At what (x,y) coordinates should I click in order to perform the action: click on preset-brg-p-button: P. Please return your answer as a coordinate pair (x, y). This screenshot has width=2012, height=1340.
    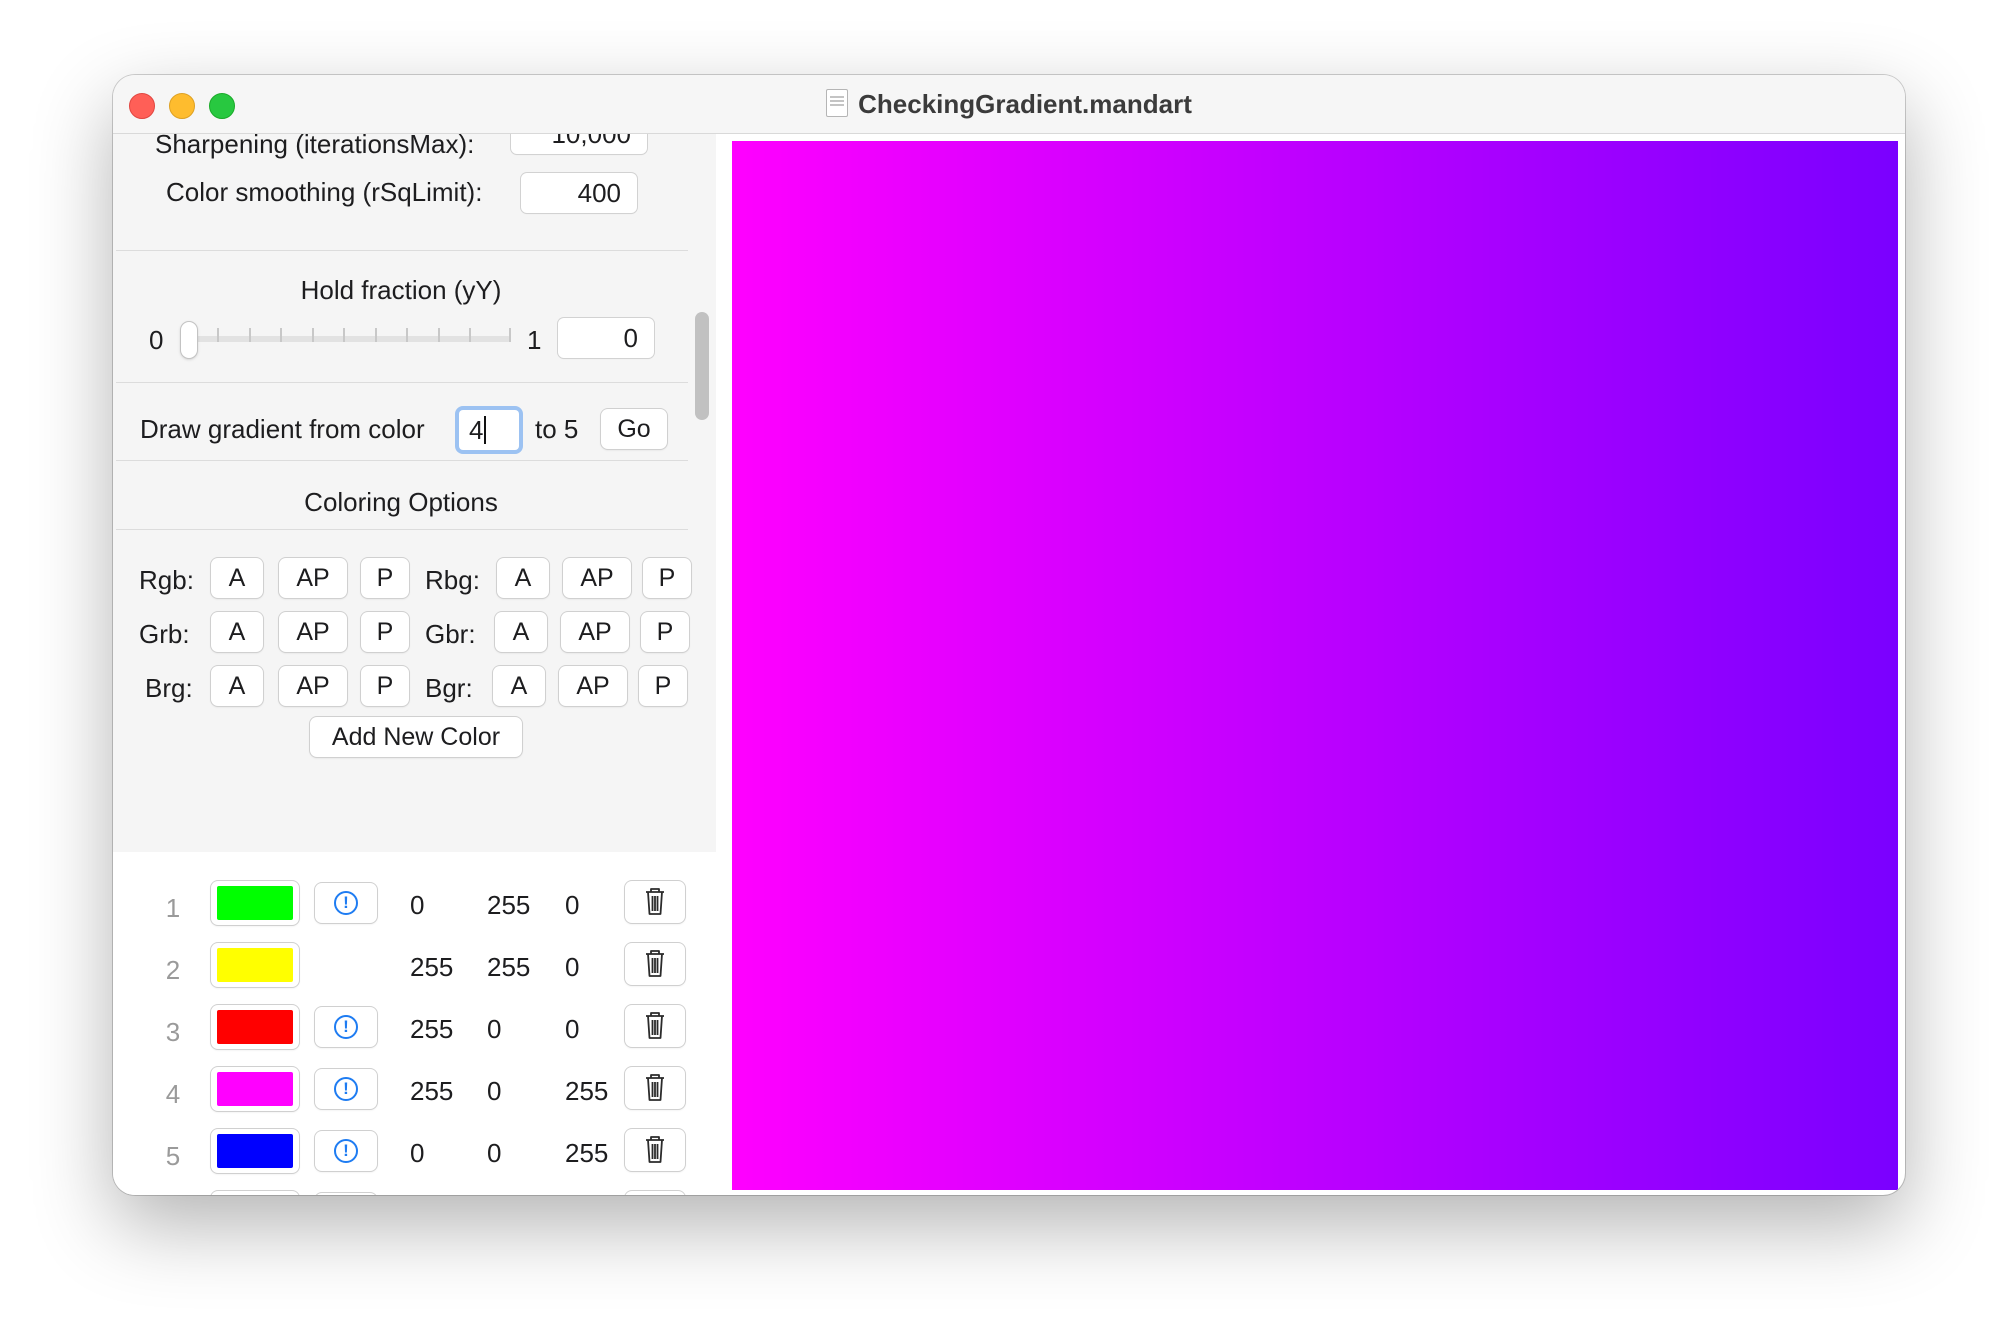
    Looking at the image, I should click on (385, 686).